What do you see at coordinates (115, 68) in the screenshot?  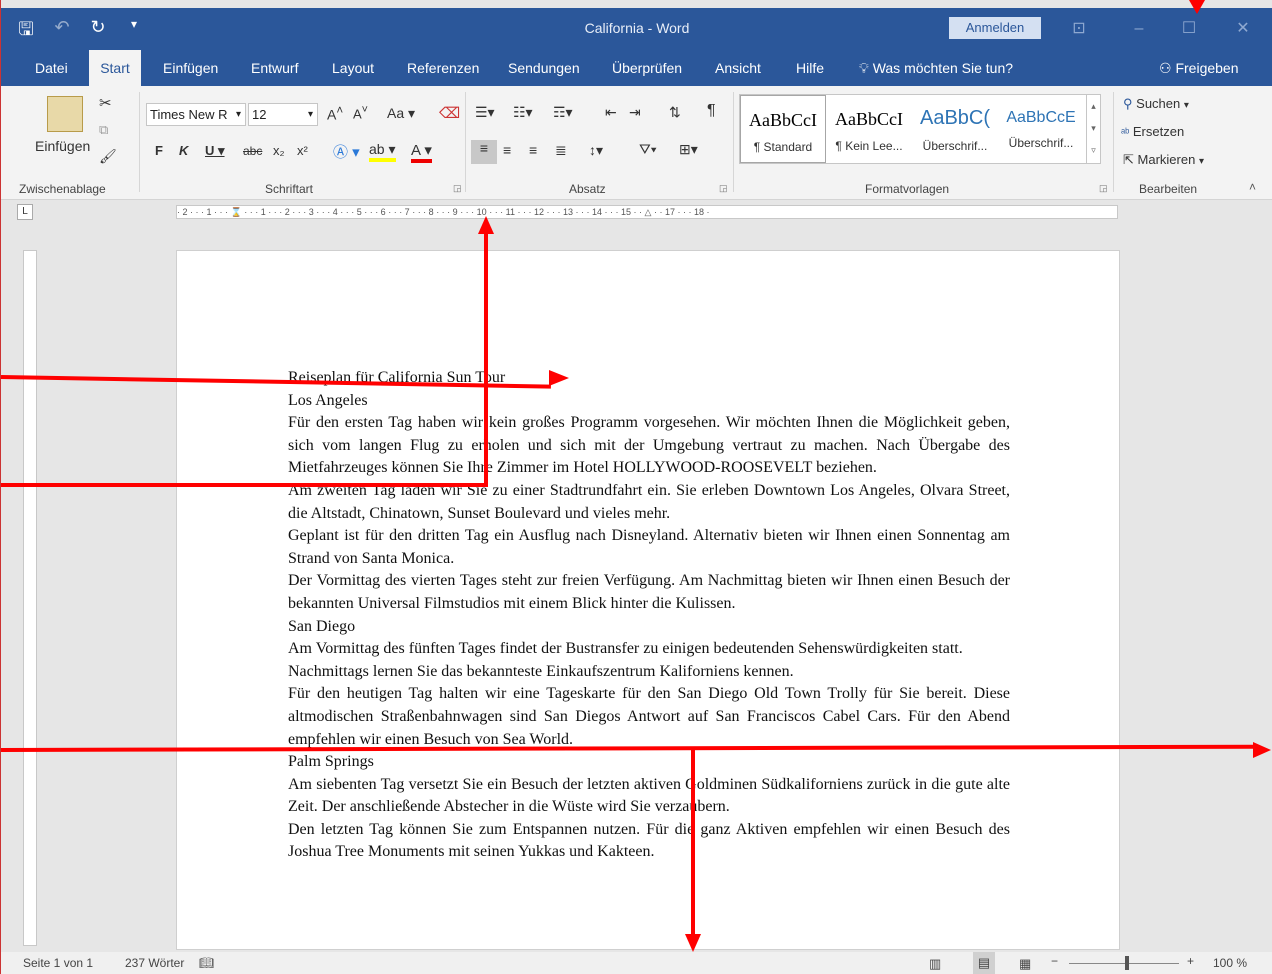 I see `tab-start: Start` at bounding box center [115, 68].